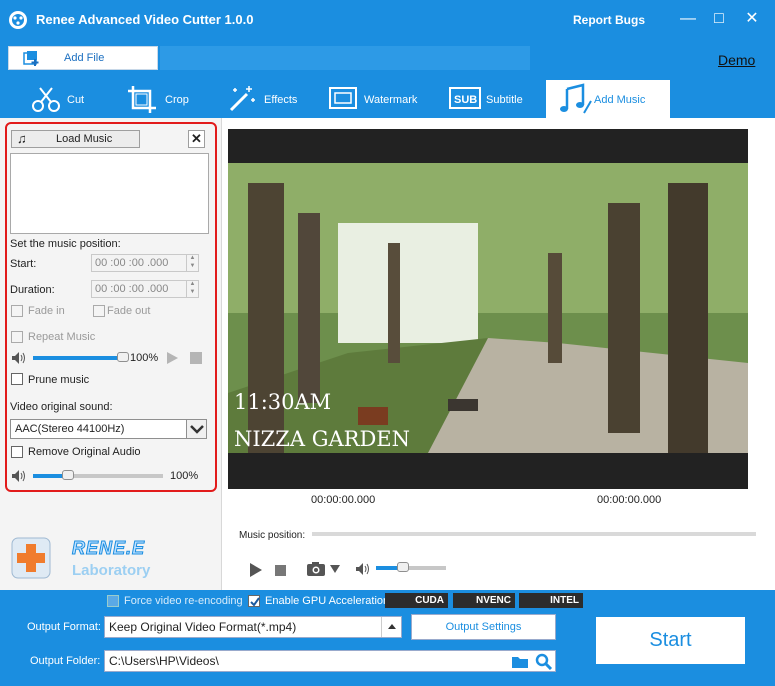 The height and width of the screenshot is (686, 775). What do you see at coordinates (184, 476) in the screenshot?
I see `original-volume-value: 100%` at bounding box center [184, 476].